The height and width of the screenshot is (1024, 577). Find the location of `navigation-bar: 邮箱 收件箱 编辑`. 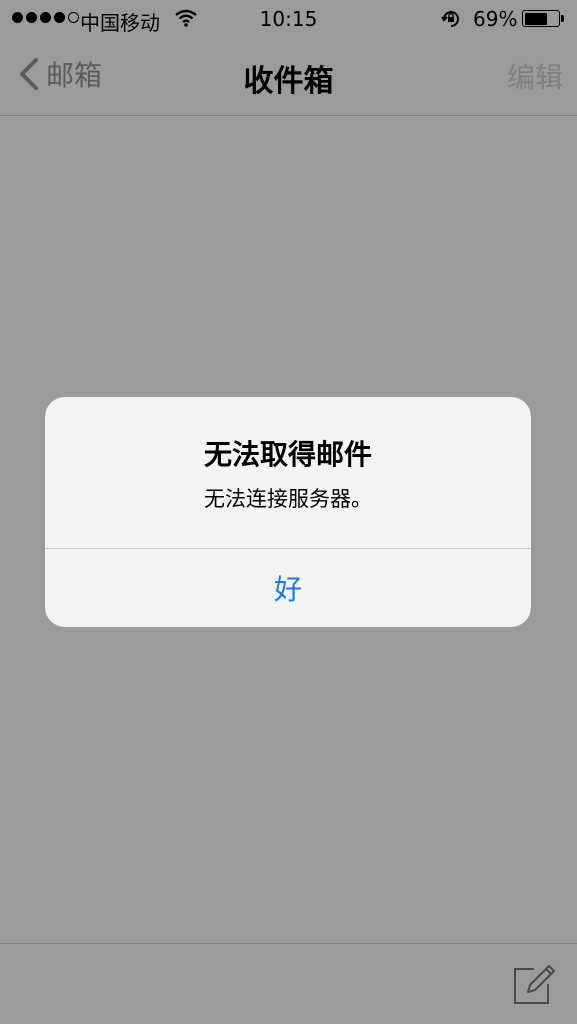

navigation-bar: 邮箱 收件箱 编辑 is located at coordinates (288, 78).